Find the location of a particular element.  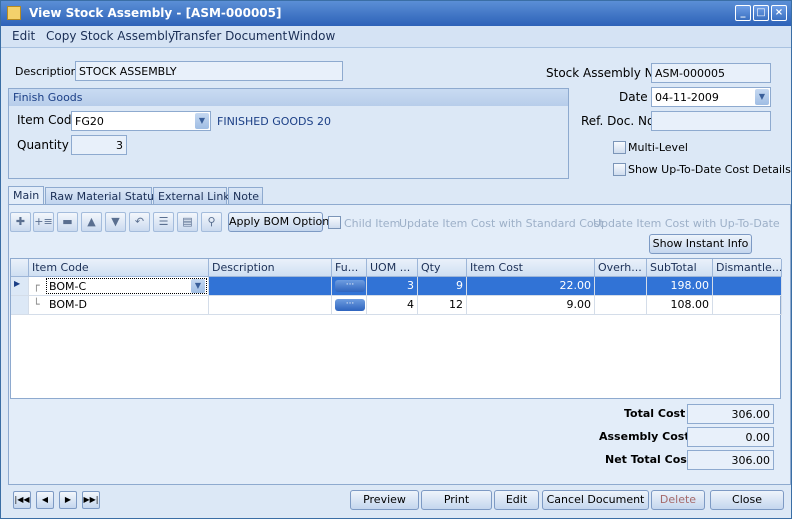

close-button: Close is located at coordinates (747, 500).